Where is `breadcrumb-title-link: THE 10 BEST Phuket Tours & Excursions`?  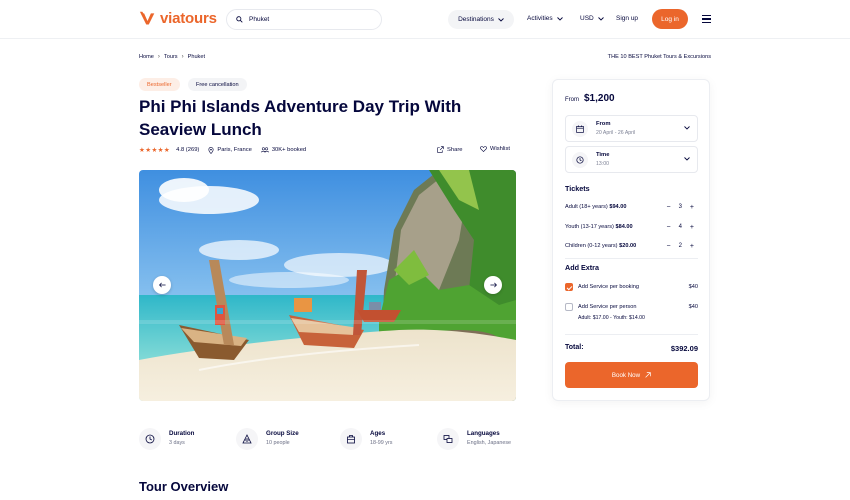 breadcrumb-title-link: THE 10 BEST Phuket Tours & Excursions is located at coordinates (659, 57).